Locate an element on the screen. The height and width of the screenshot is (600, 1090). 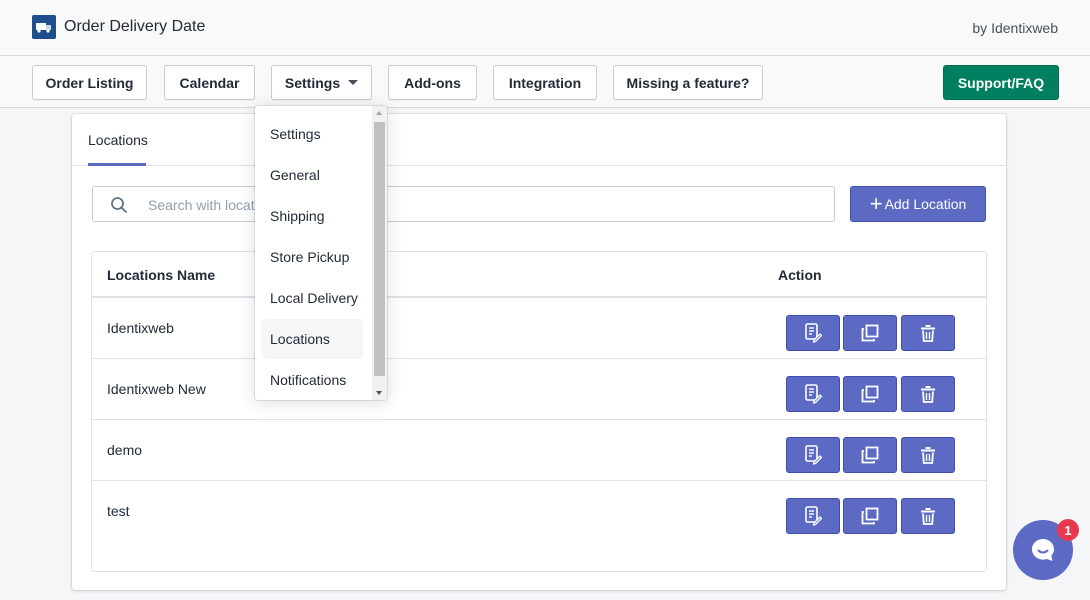
chat-notification-badge: 1 is located at coordinates (1068, 530).